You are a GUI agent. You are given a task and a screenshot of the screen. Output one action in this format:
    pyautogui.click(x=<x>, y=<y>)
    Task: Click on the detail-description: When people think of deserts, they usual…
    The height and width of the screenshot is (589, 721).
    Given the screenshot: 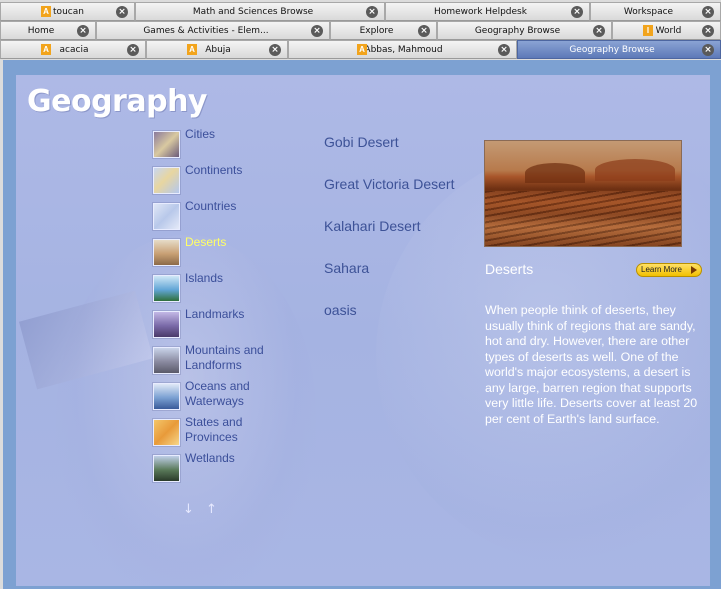 What is the action you would take?
    pyautogui.click(x=591, y=364)
    